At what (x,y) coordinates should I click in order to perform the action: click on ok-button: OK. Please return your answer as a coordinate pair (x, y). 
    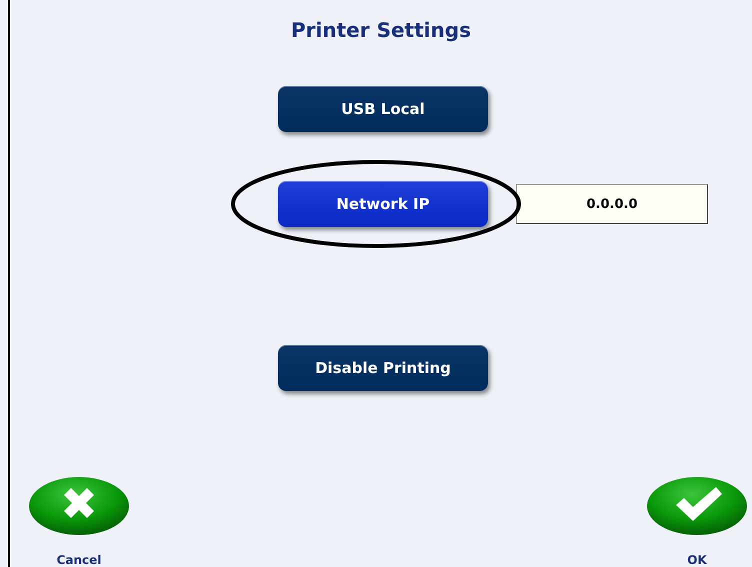
    Looking at the image, I should click on (697, 521).